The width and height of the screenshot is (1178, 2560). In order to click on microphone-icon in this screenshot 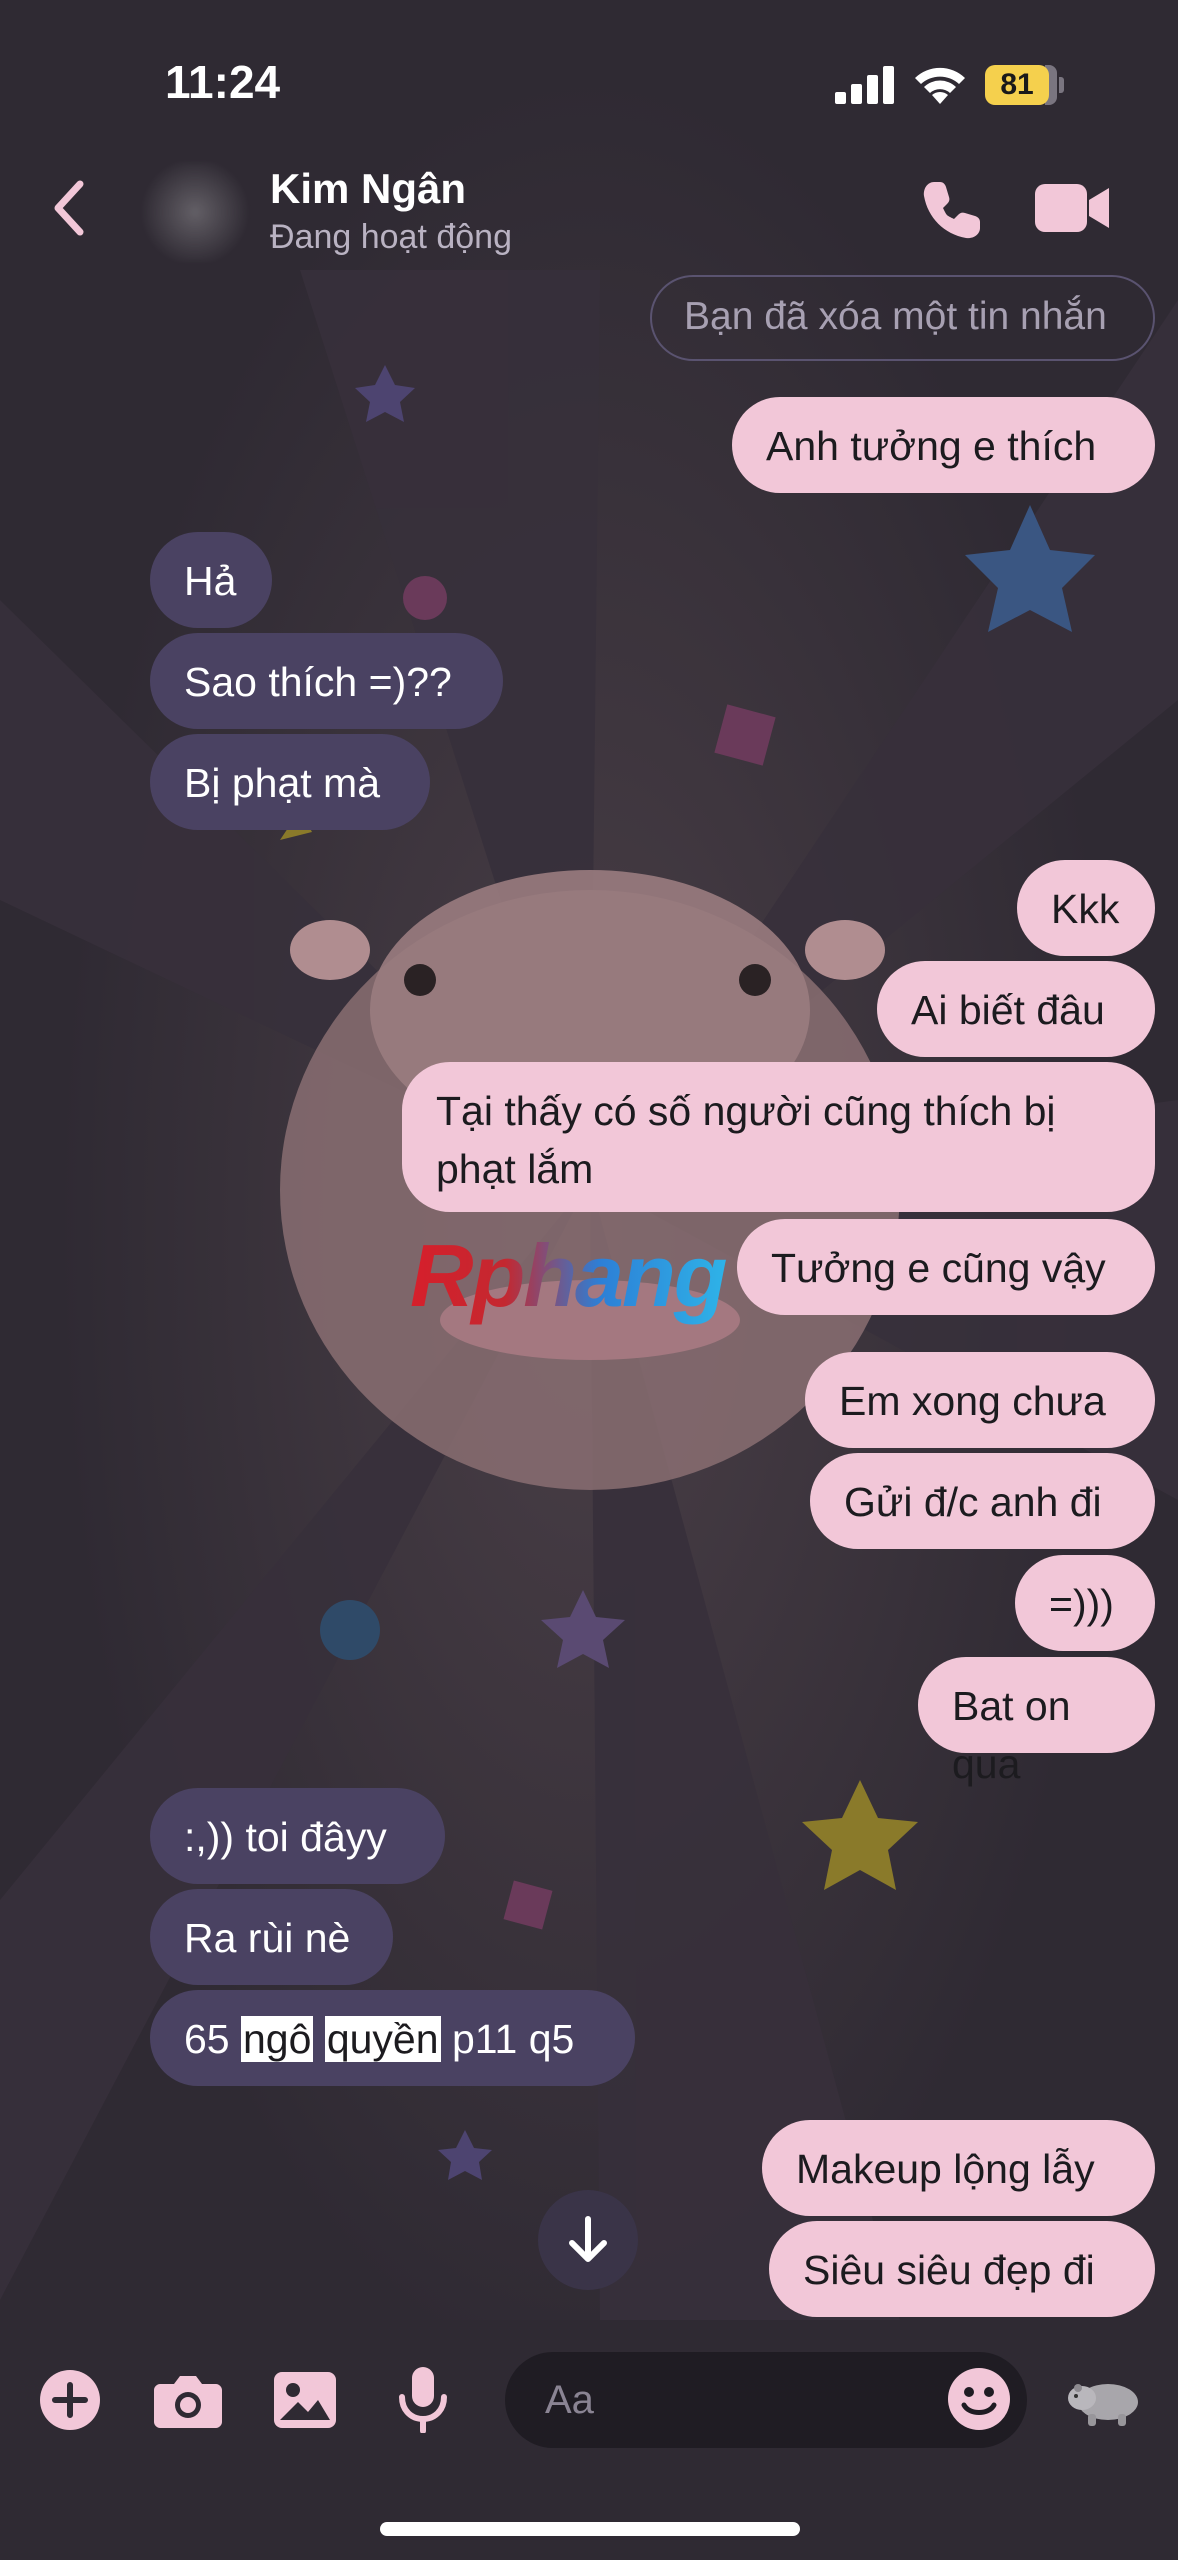, I will do `click(423, 2400)`.